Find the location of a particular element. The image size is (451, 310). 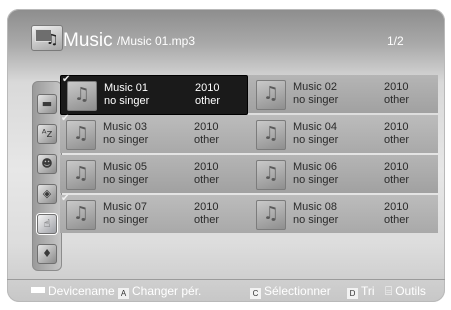

category-sidebar: ▬ ᴬz ☻ ◈ ☝ ♦ is located at coordinates (47, 176).